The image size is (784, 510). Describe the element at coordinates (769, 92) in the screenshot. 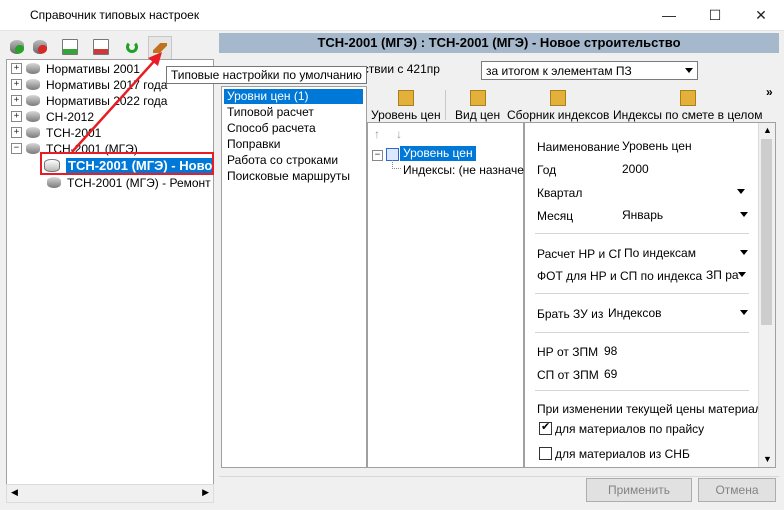

I see `more-tools-icon: »` at that location.